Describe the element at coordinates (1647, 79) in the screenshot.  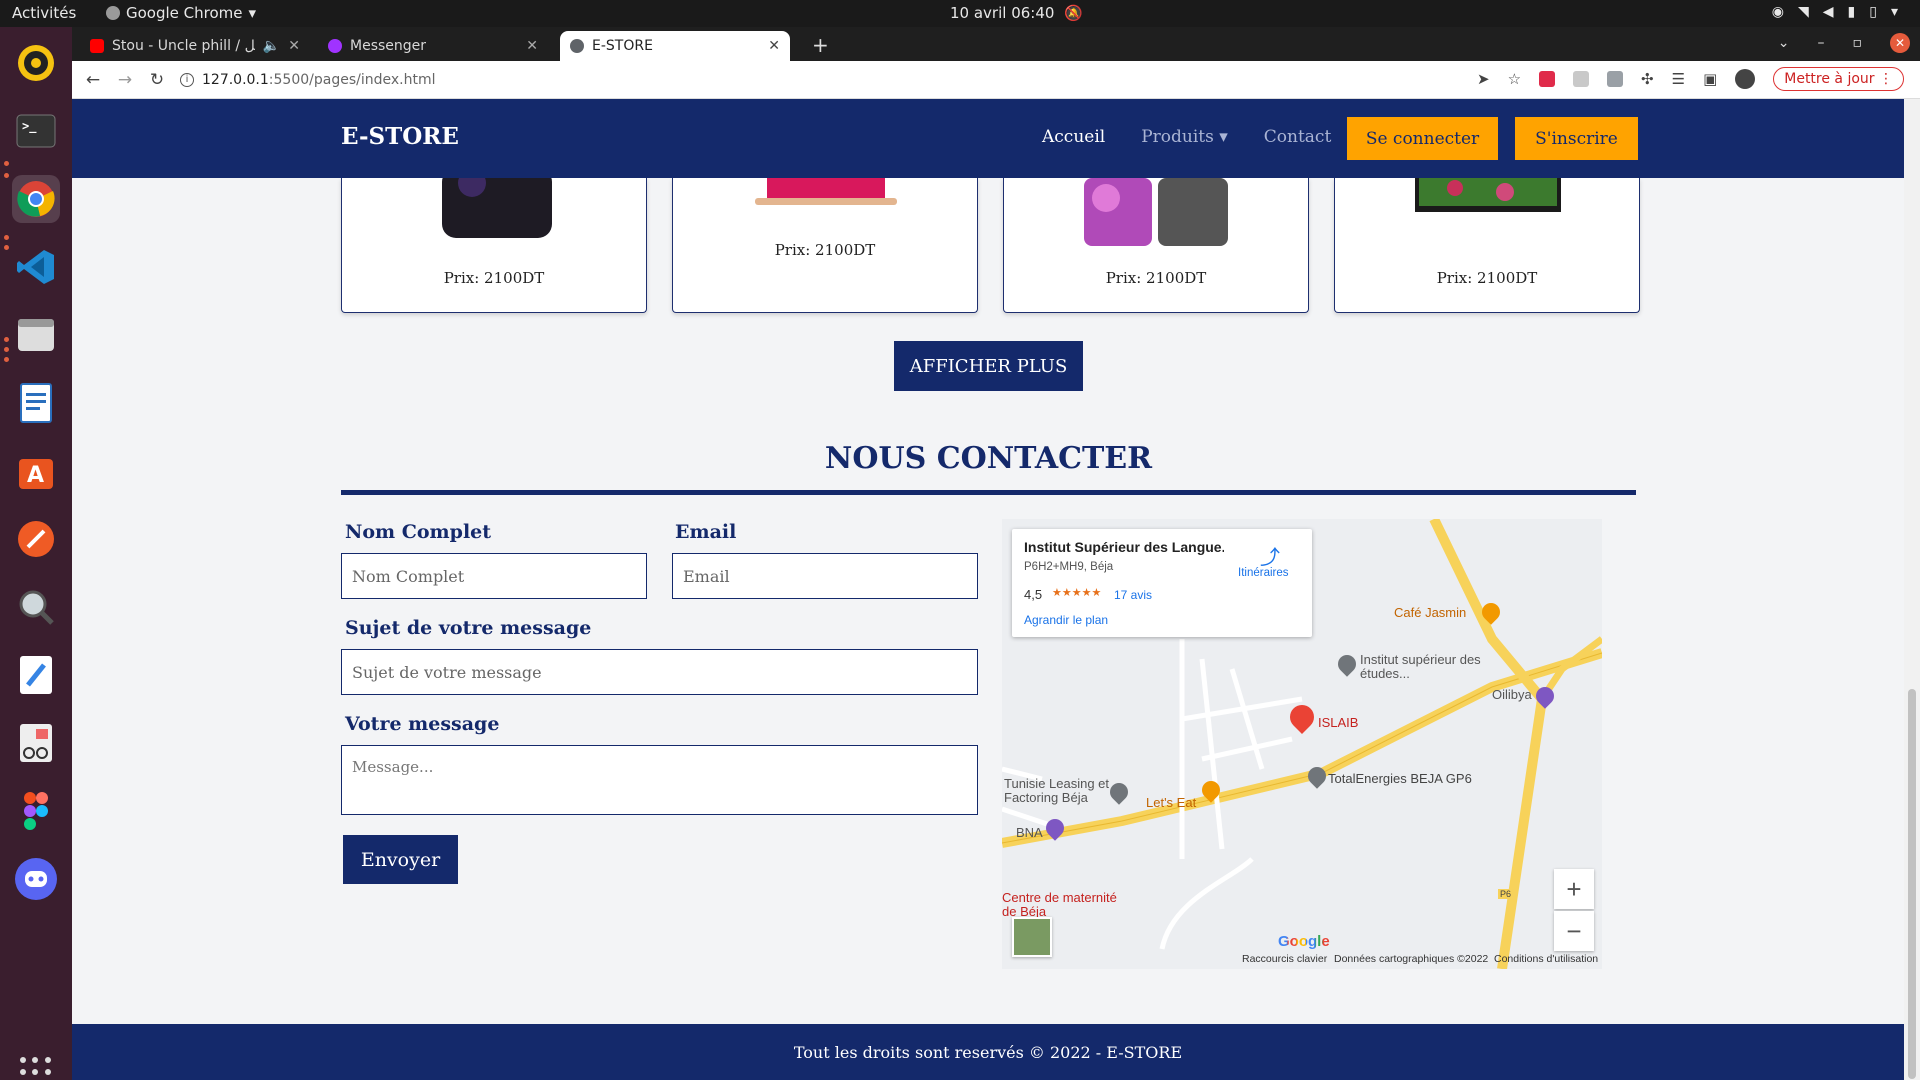
I see `puzzle-icon: ✣` at that location.